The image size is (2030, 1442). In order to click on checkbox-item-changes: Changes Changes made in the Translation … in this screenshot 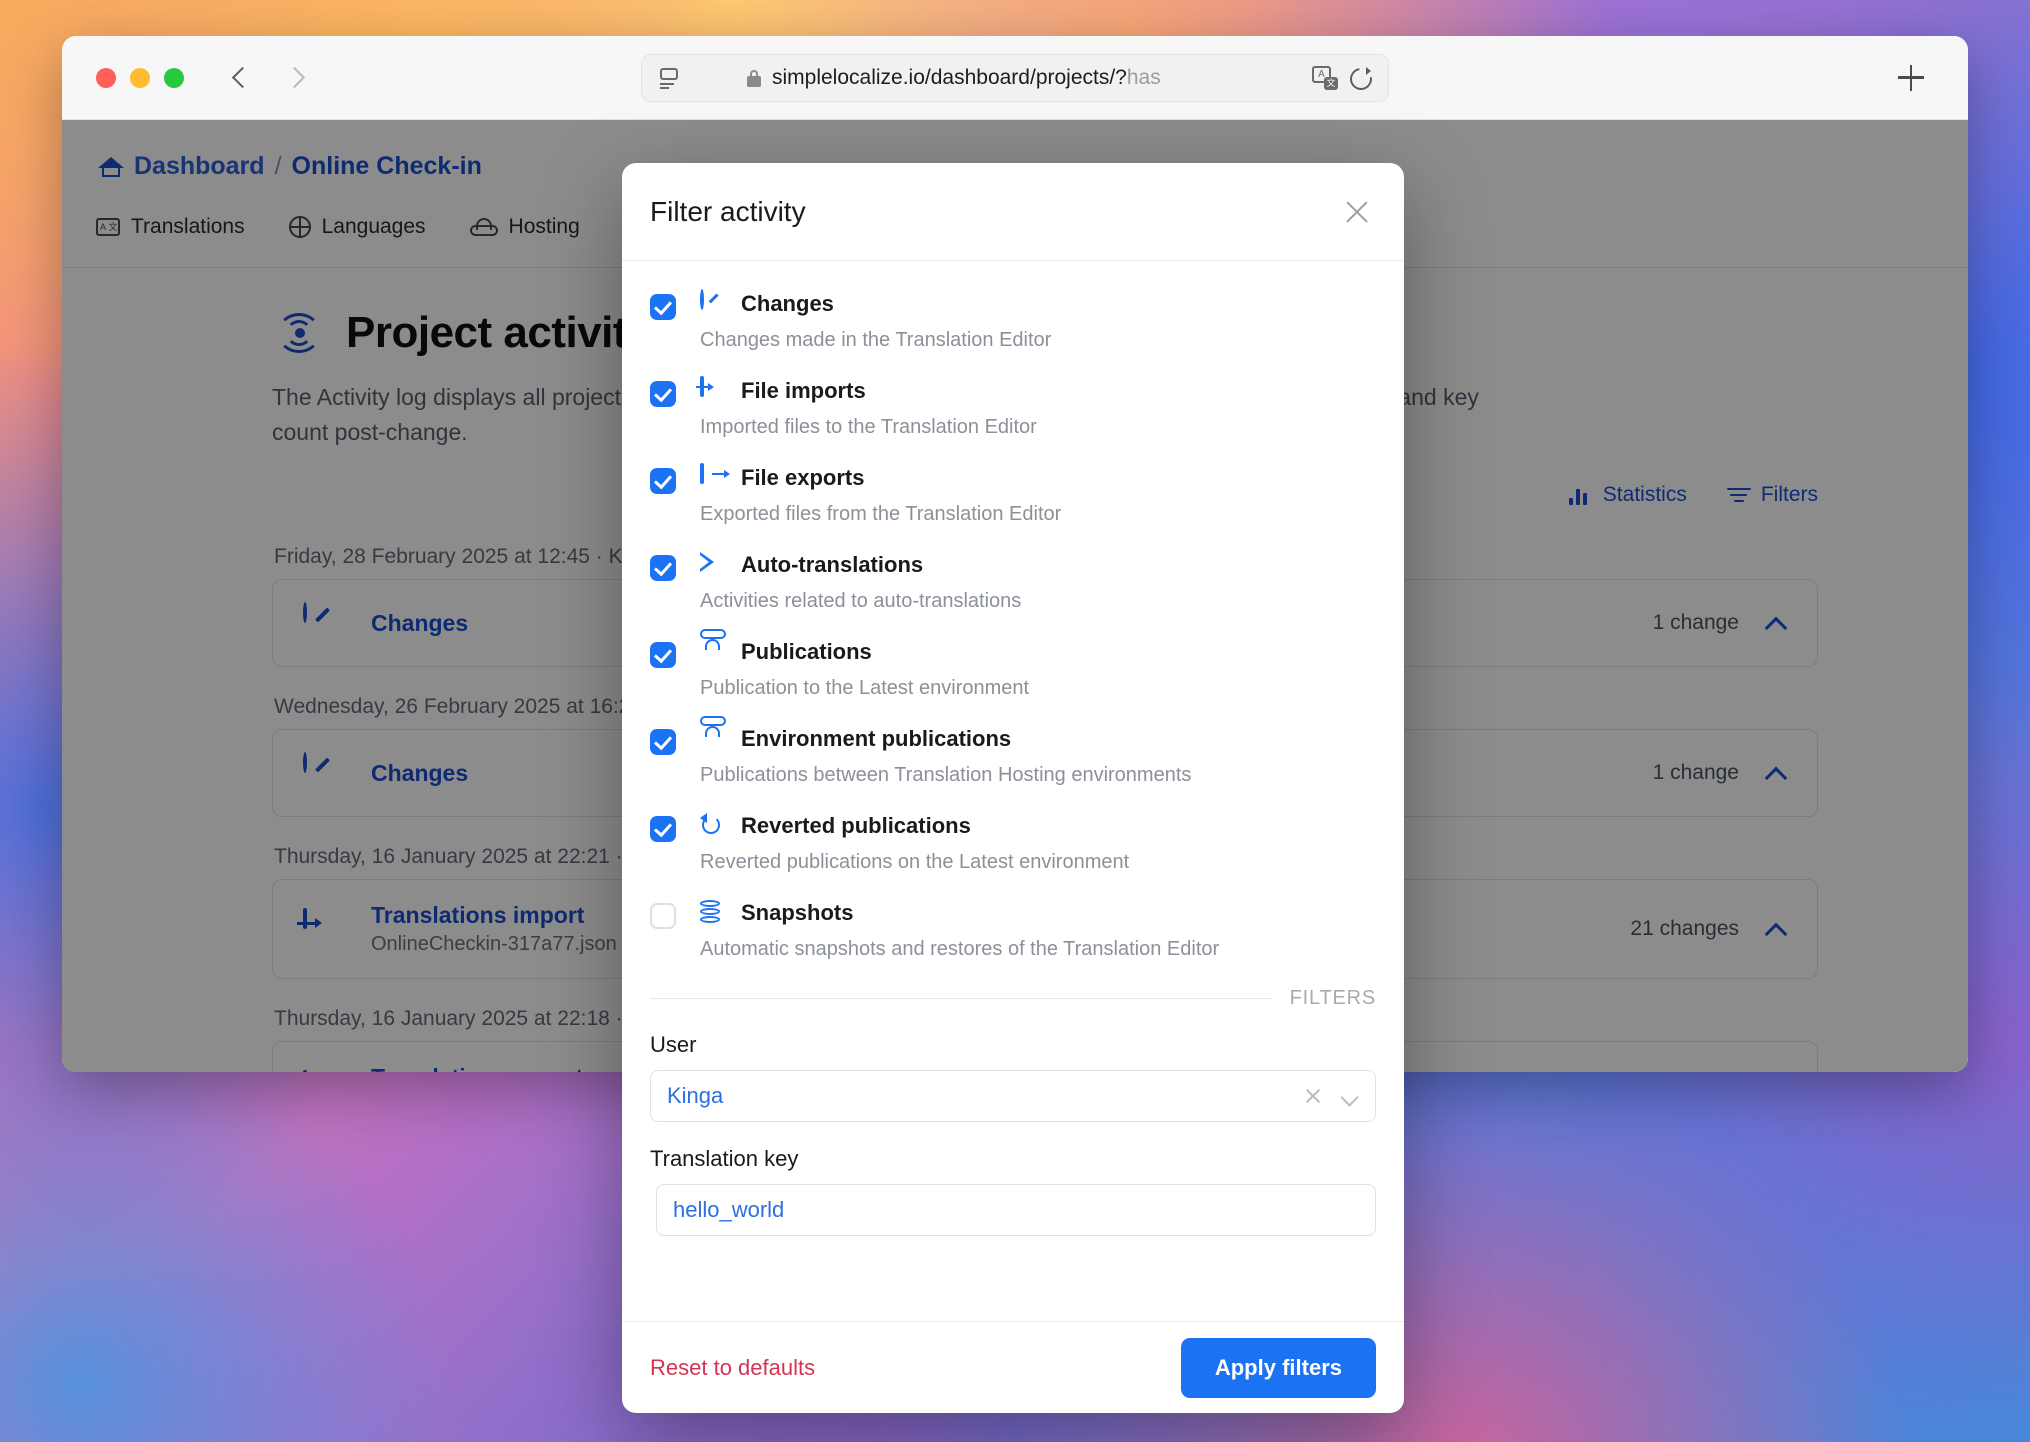, I will do `click(1013, 320)`.